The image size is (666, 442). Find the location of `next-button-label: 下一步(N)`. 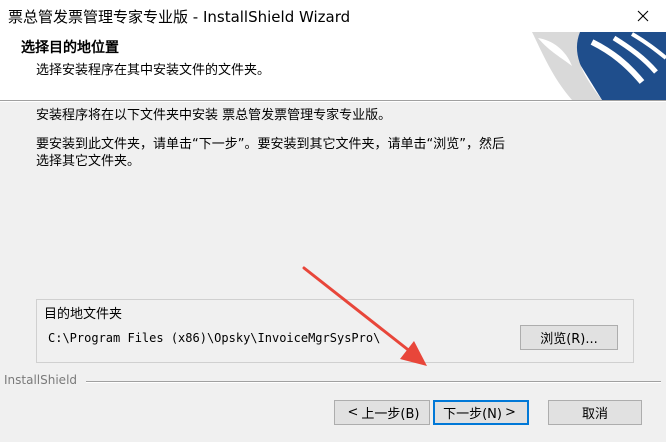

next-button-label: 下一步(N) is located at coordinates (472, 414).